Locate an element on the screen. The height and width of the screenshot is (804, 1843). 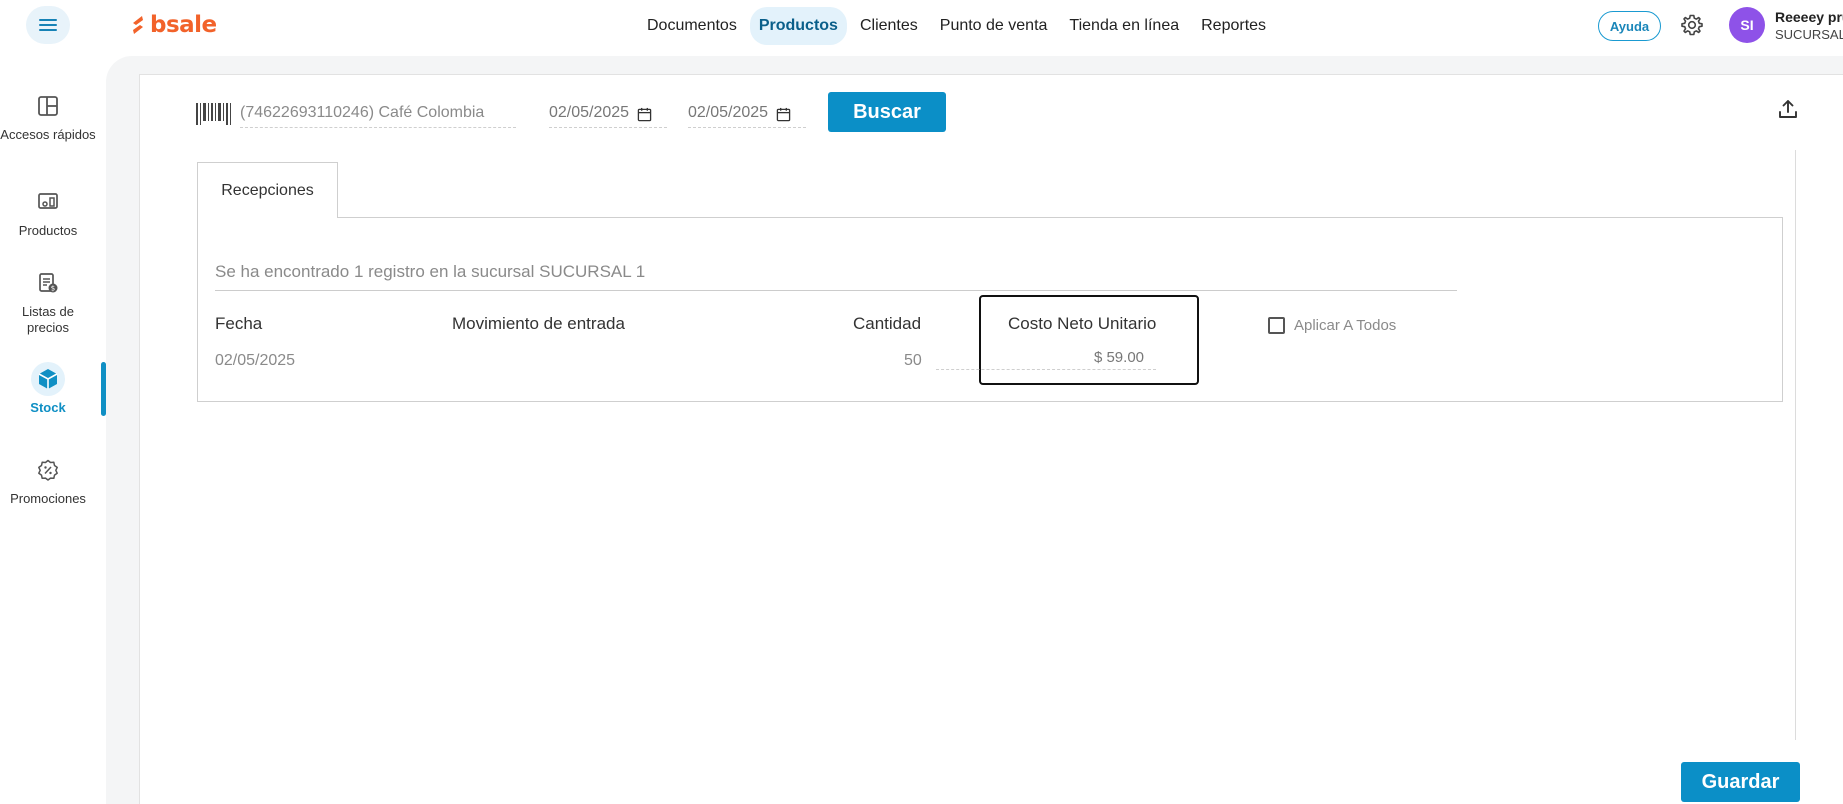
help-button: Ayuda is located at coordinates (1629, 26).